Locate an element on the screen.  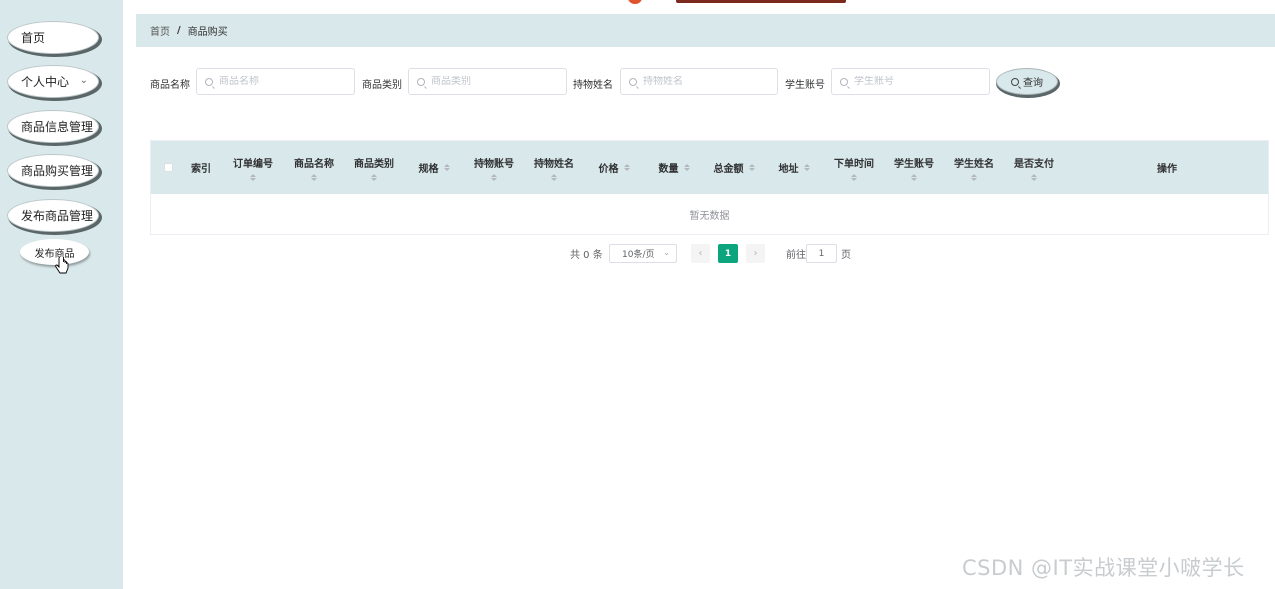
sidebar-item-label: 商品信息管理 is located at coordinates (57, 127).